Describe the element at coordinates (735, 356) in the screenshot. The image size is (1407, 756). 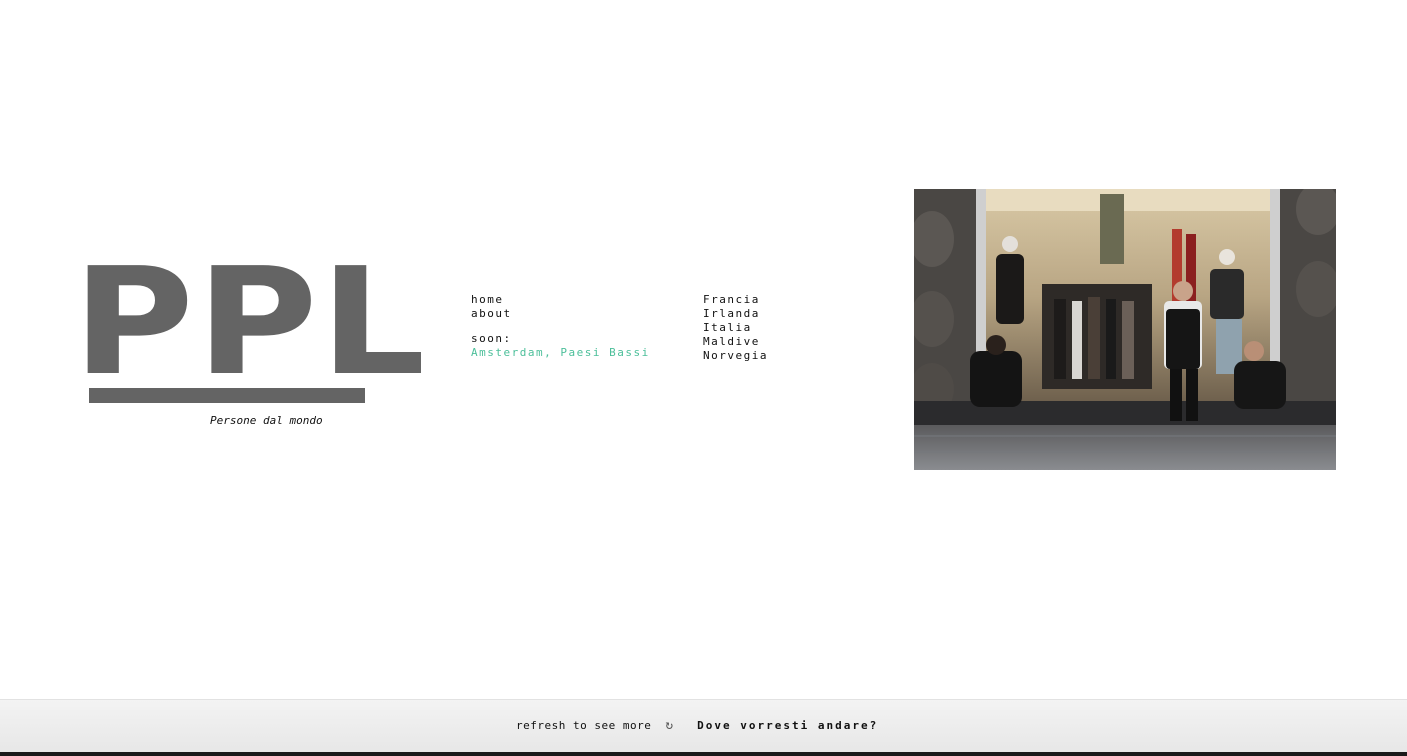
I see `country-link-norvegia: Norvegia` at that location.